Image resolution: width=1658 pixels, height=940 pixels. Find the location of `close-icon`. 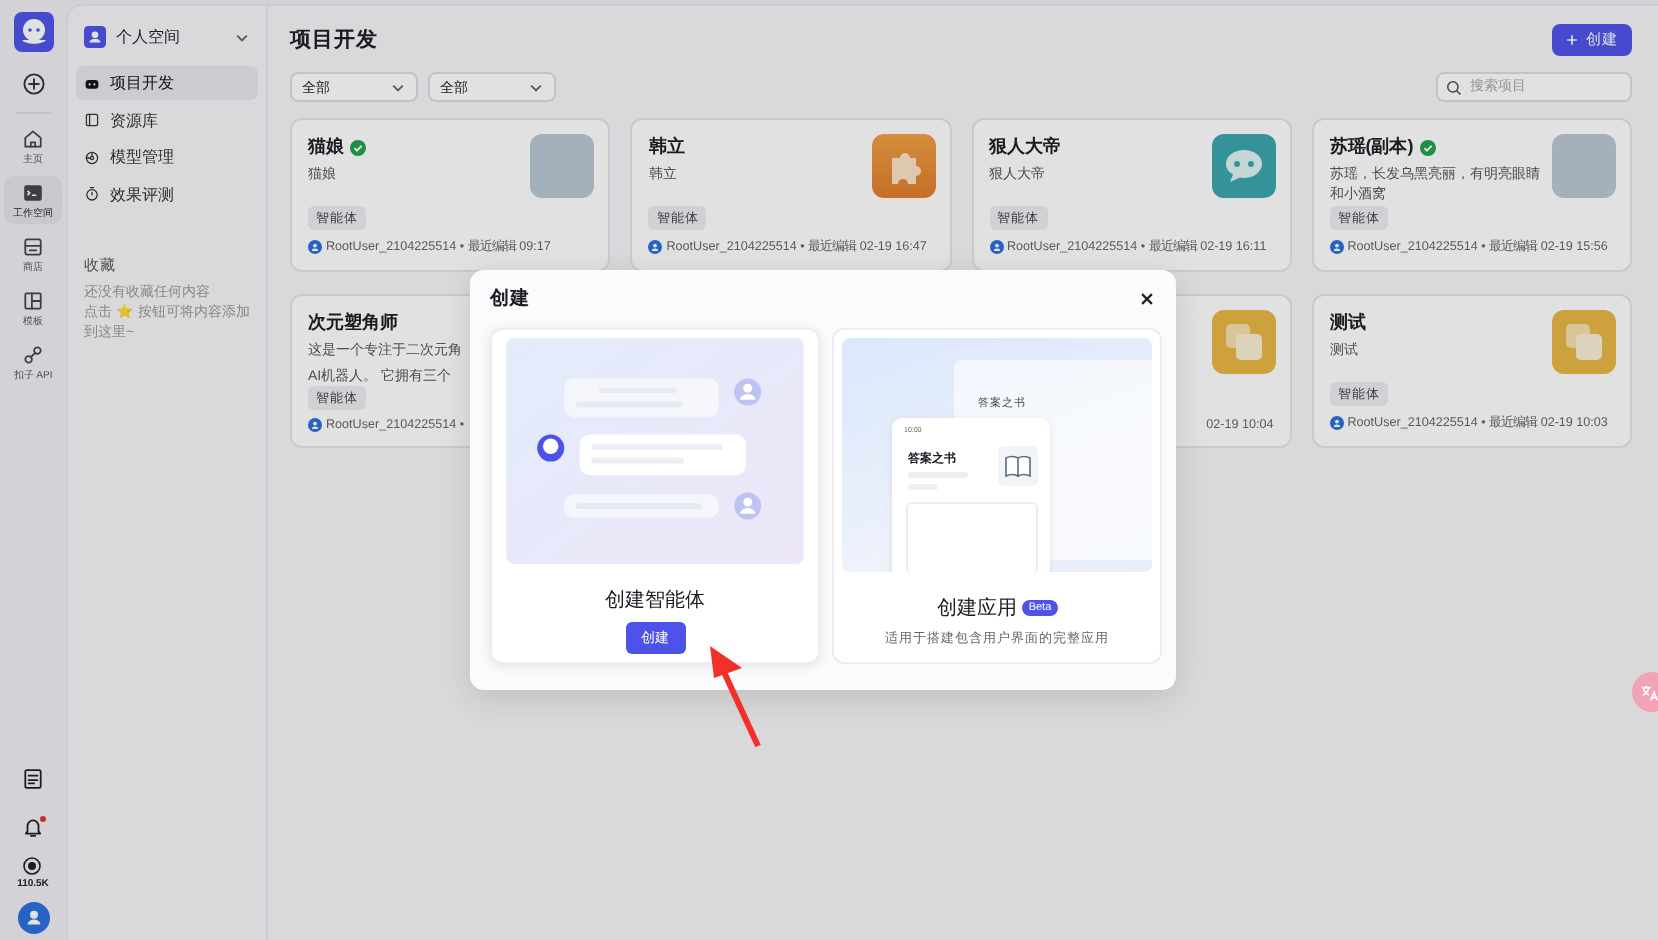

close-icon is located at coordinates (1147, 298).